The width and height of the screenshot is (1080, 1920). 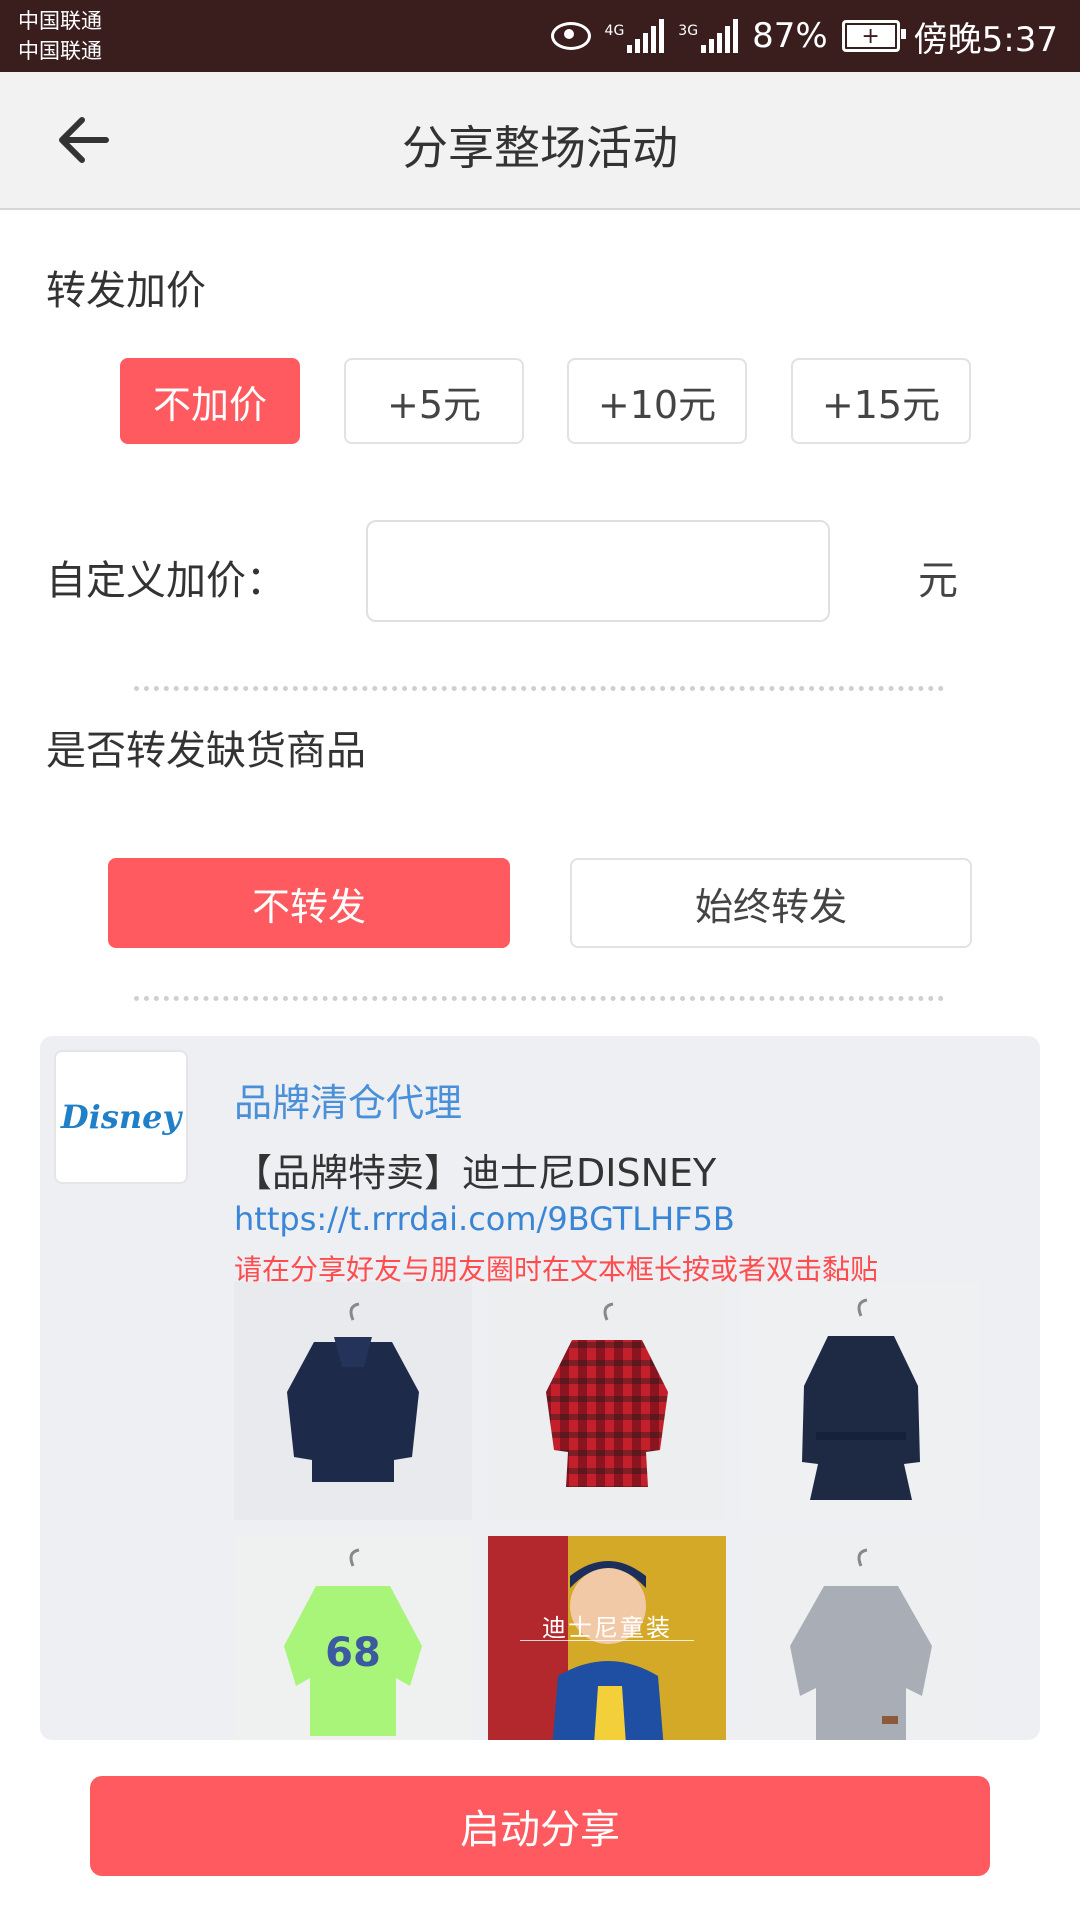 I want to click on app-header: 分享整场活动, so click(x=540, y=141).